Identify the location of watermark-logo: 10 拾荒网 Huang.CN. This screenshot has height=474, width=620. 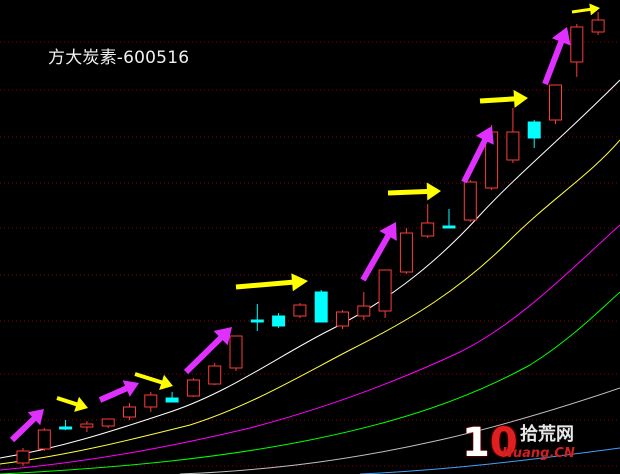
(537, 444).